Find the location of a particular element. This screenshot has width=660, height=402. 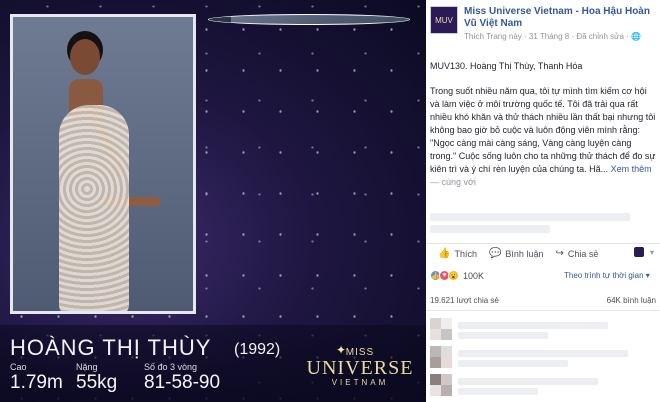

share-icon: ↪ is located at coordinates (559, 253).